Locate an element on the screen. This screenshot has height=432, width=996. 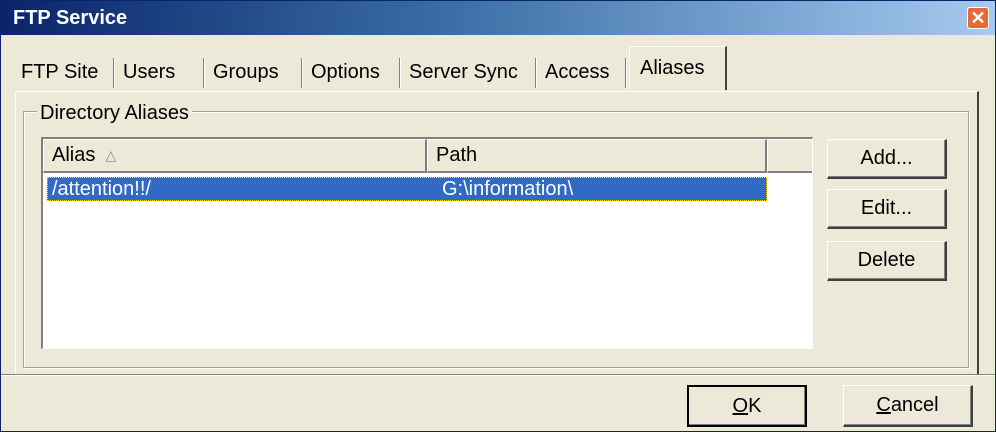
ok-button: OK is located at coordinates (747, 406).